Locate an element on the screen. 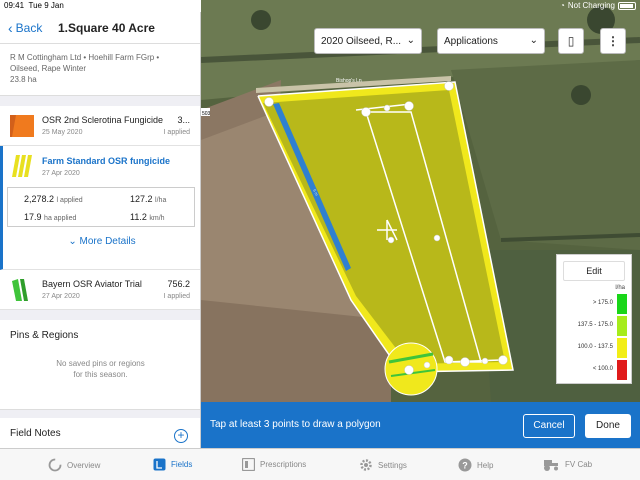 Image resolution: width=640 pixels, height=480 pixels. application-speed: 11.2 km/h is located at coordinates (147, 217).